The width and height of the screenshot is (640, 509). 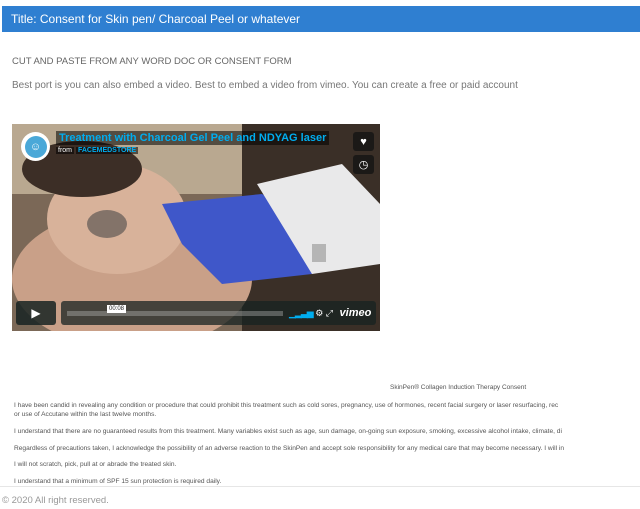 What do you see at coordinates (320, 497) in the screenshot?
I see `page-footer: © 2020 All right reserved.` at bounding box center [320, 497].